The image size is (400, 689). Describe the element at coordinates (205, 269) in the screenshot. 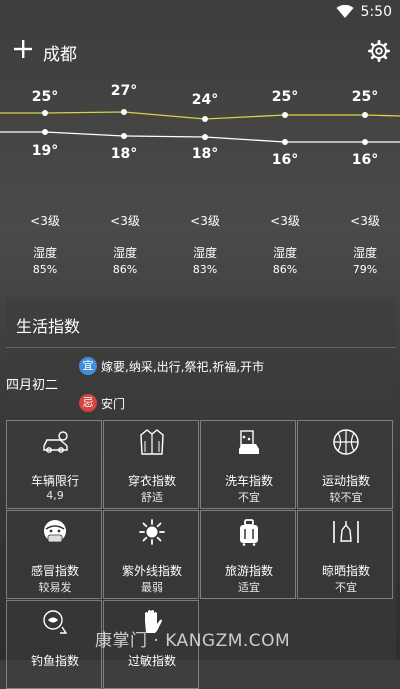

I see `humidity-value: 83%` at that location.